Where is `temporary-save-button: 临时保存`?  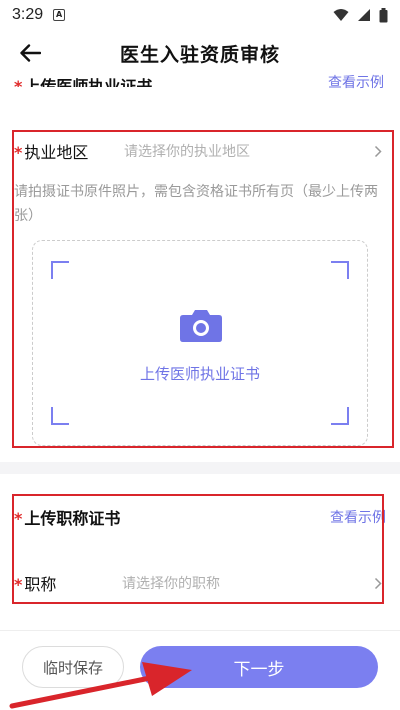
temporary-save-button: 临时保存 is located at coordinates (73, 667).